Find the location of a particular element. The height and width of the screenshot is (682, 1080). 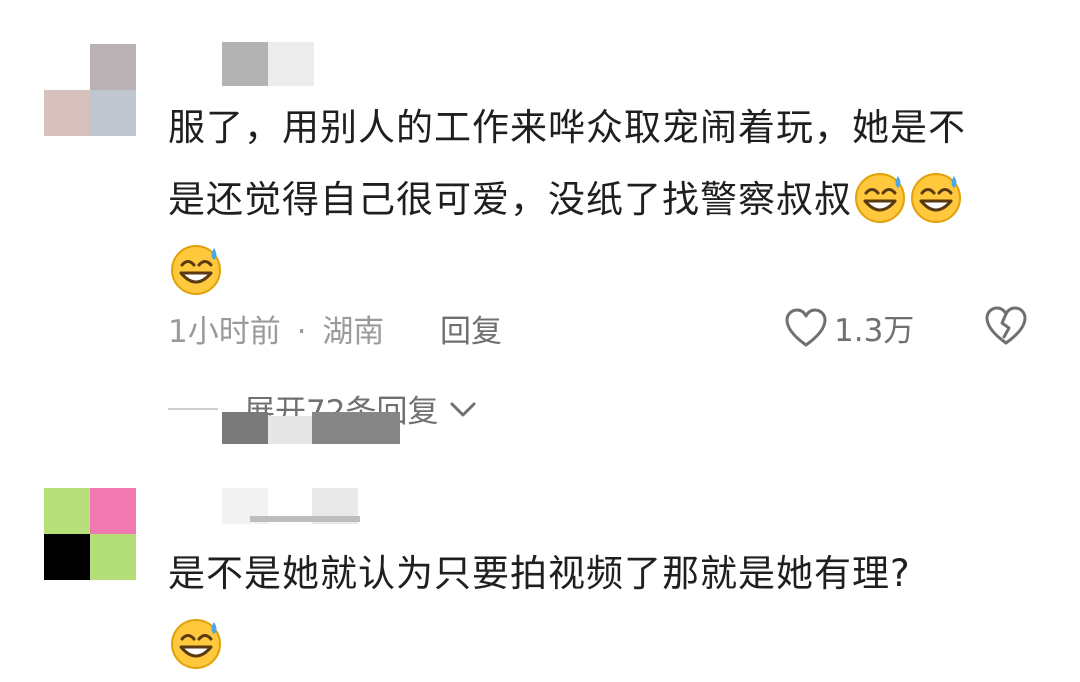

comment-line: 是还觉得自己很可爱，没纸了找警察叔叔 is located at coordinates (510, 199).